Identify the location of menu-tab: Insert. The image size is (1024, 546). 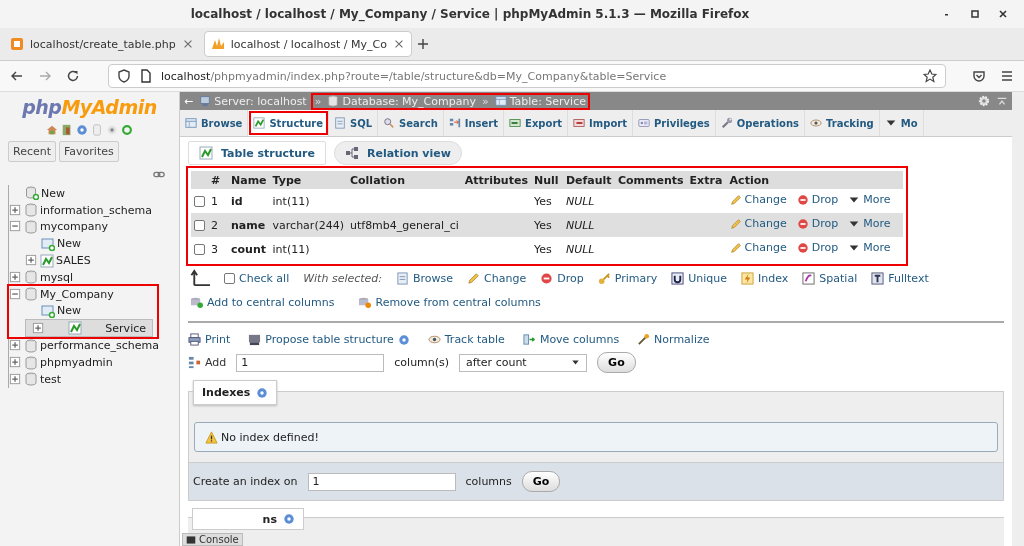
(474, 123).